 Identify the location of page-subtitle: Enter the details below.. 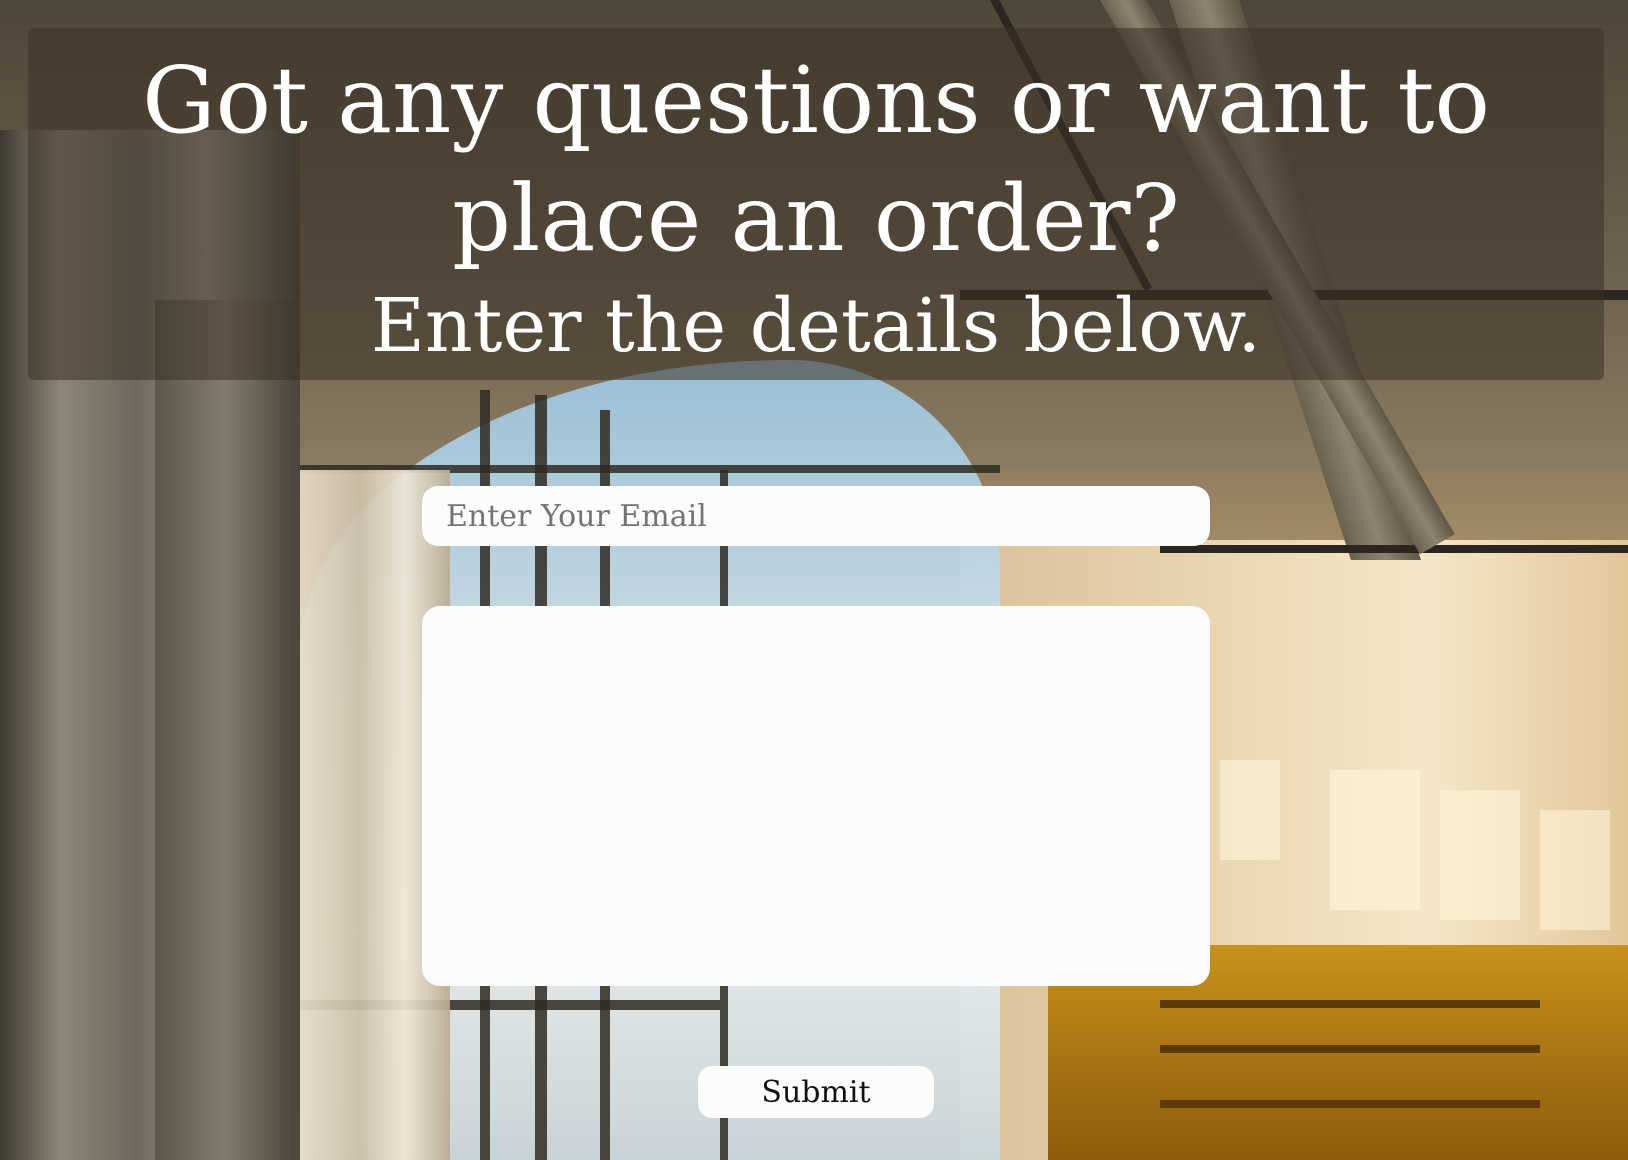
(816, 326).